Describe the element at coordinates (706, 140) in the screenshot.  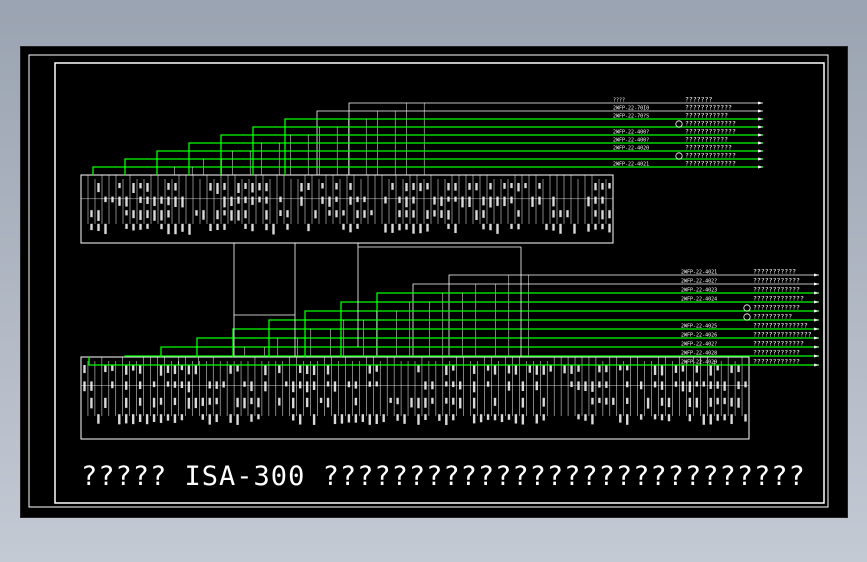
I see `upper-cable-spec: ???????????` at that location.